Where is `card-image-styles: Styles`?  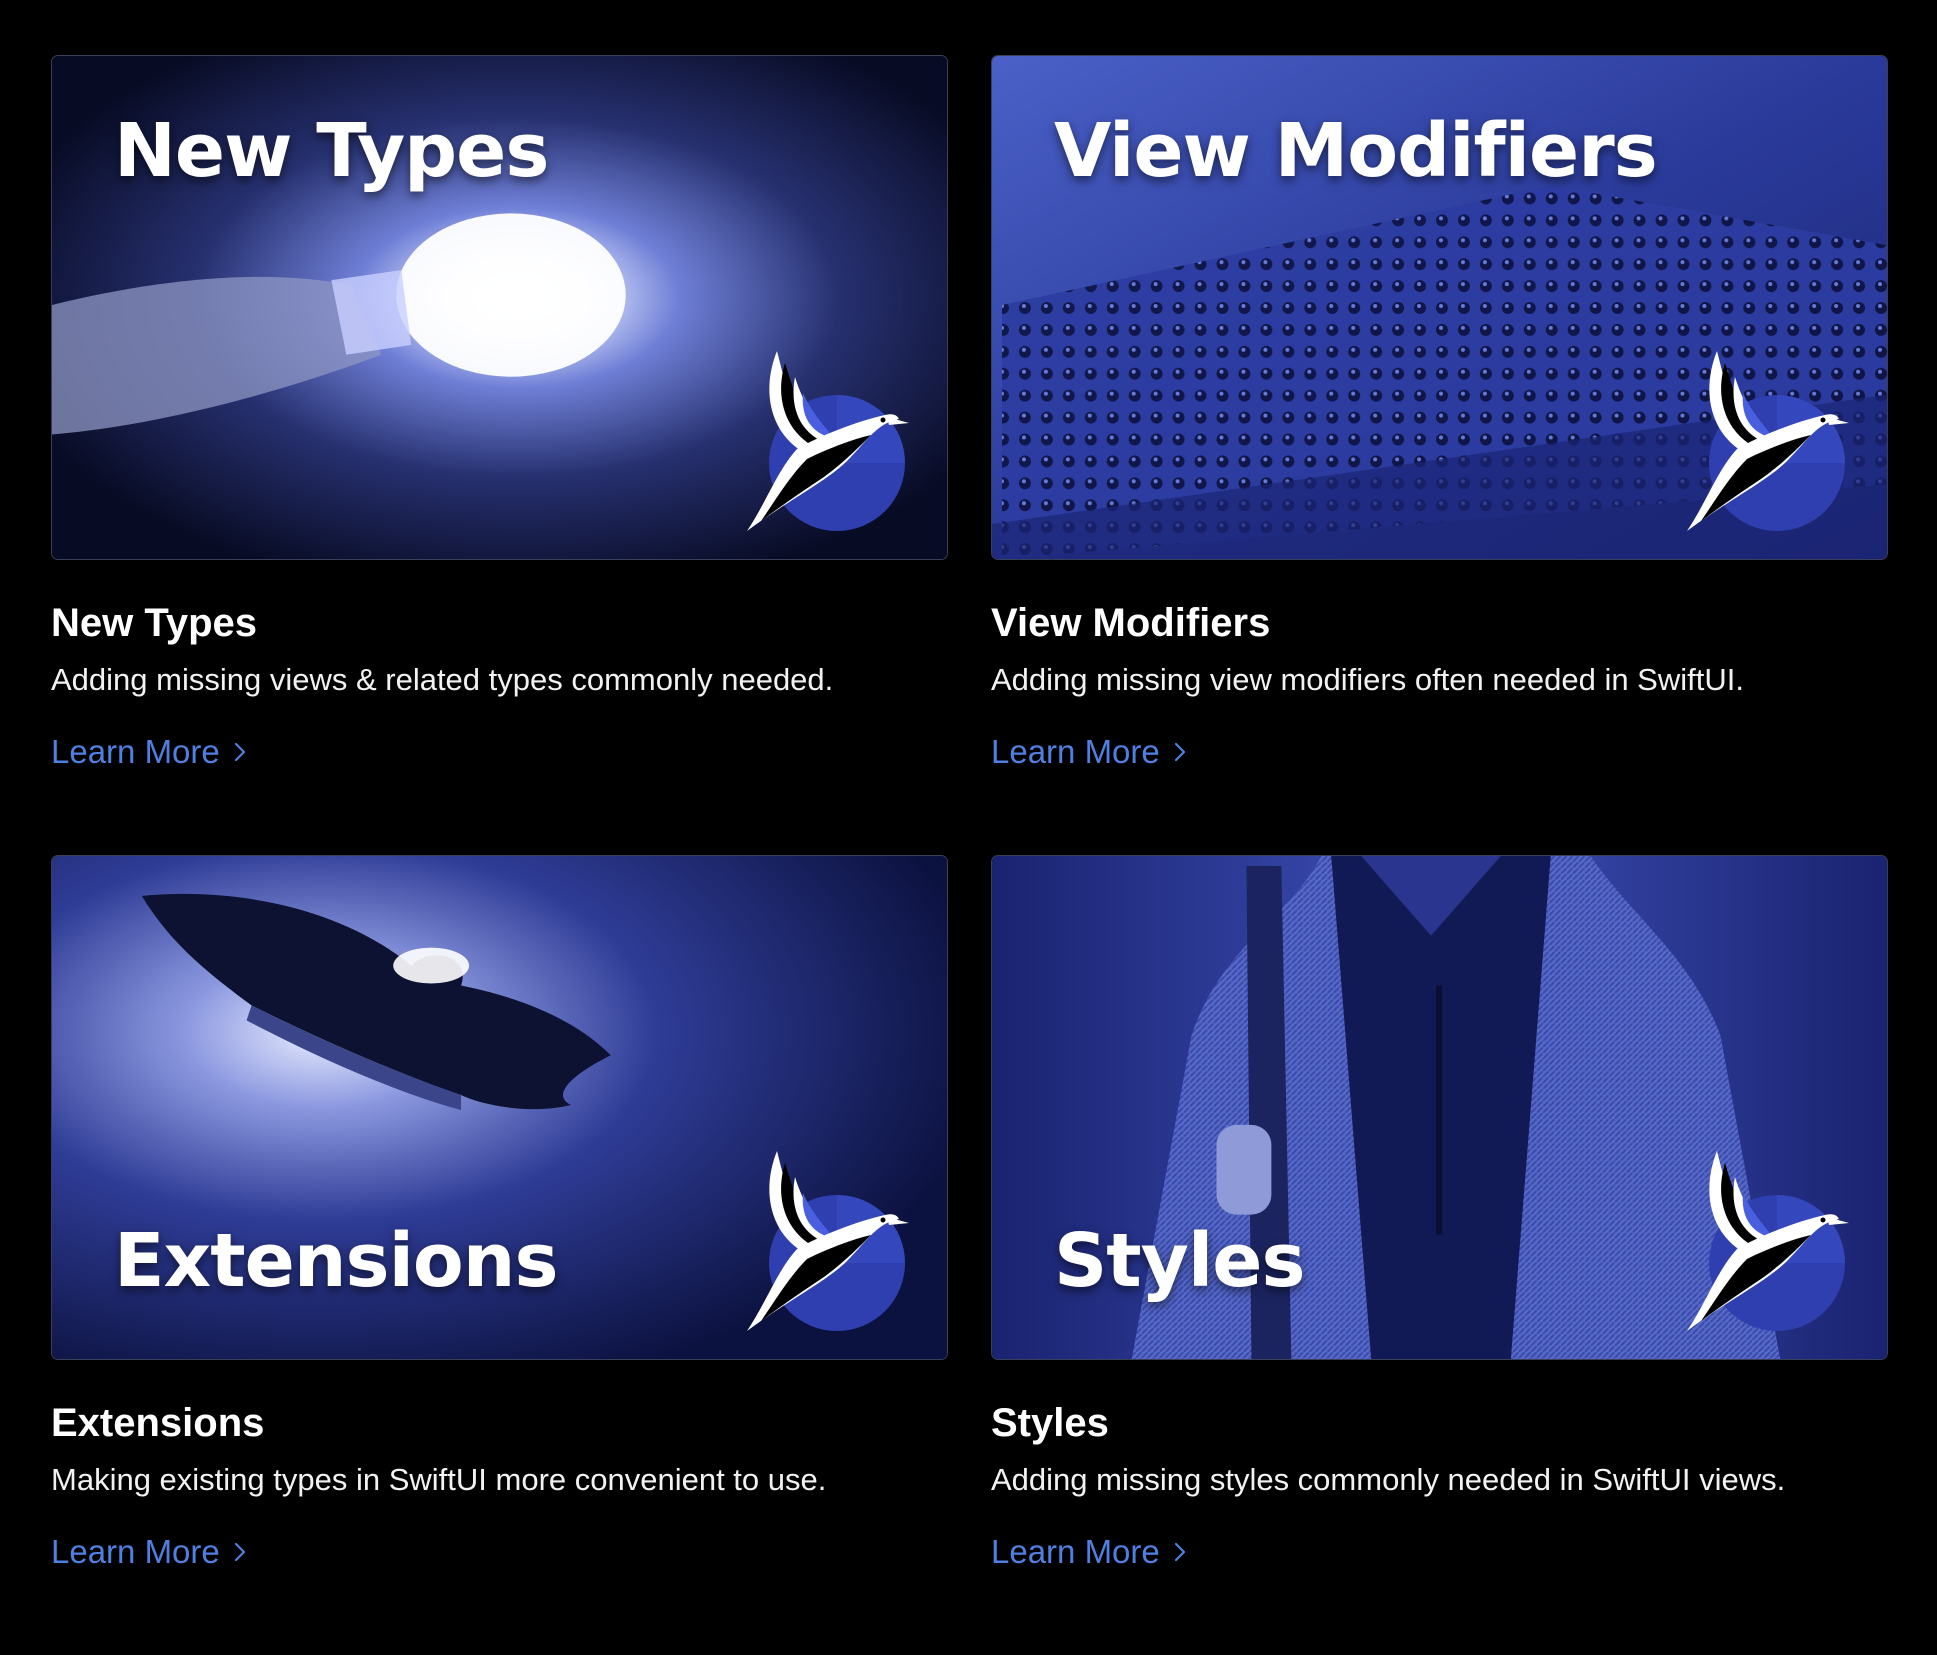 card-image-styles: Styles is located at coordinates (1439, 1107).